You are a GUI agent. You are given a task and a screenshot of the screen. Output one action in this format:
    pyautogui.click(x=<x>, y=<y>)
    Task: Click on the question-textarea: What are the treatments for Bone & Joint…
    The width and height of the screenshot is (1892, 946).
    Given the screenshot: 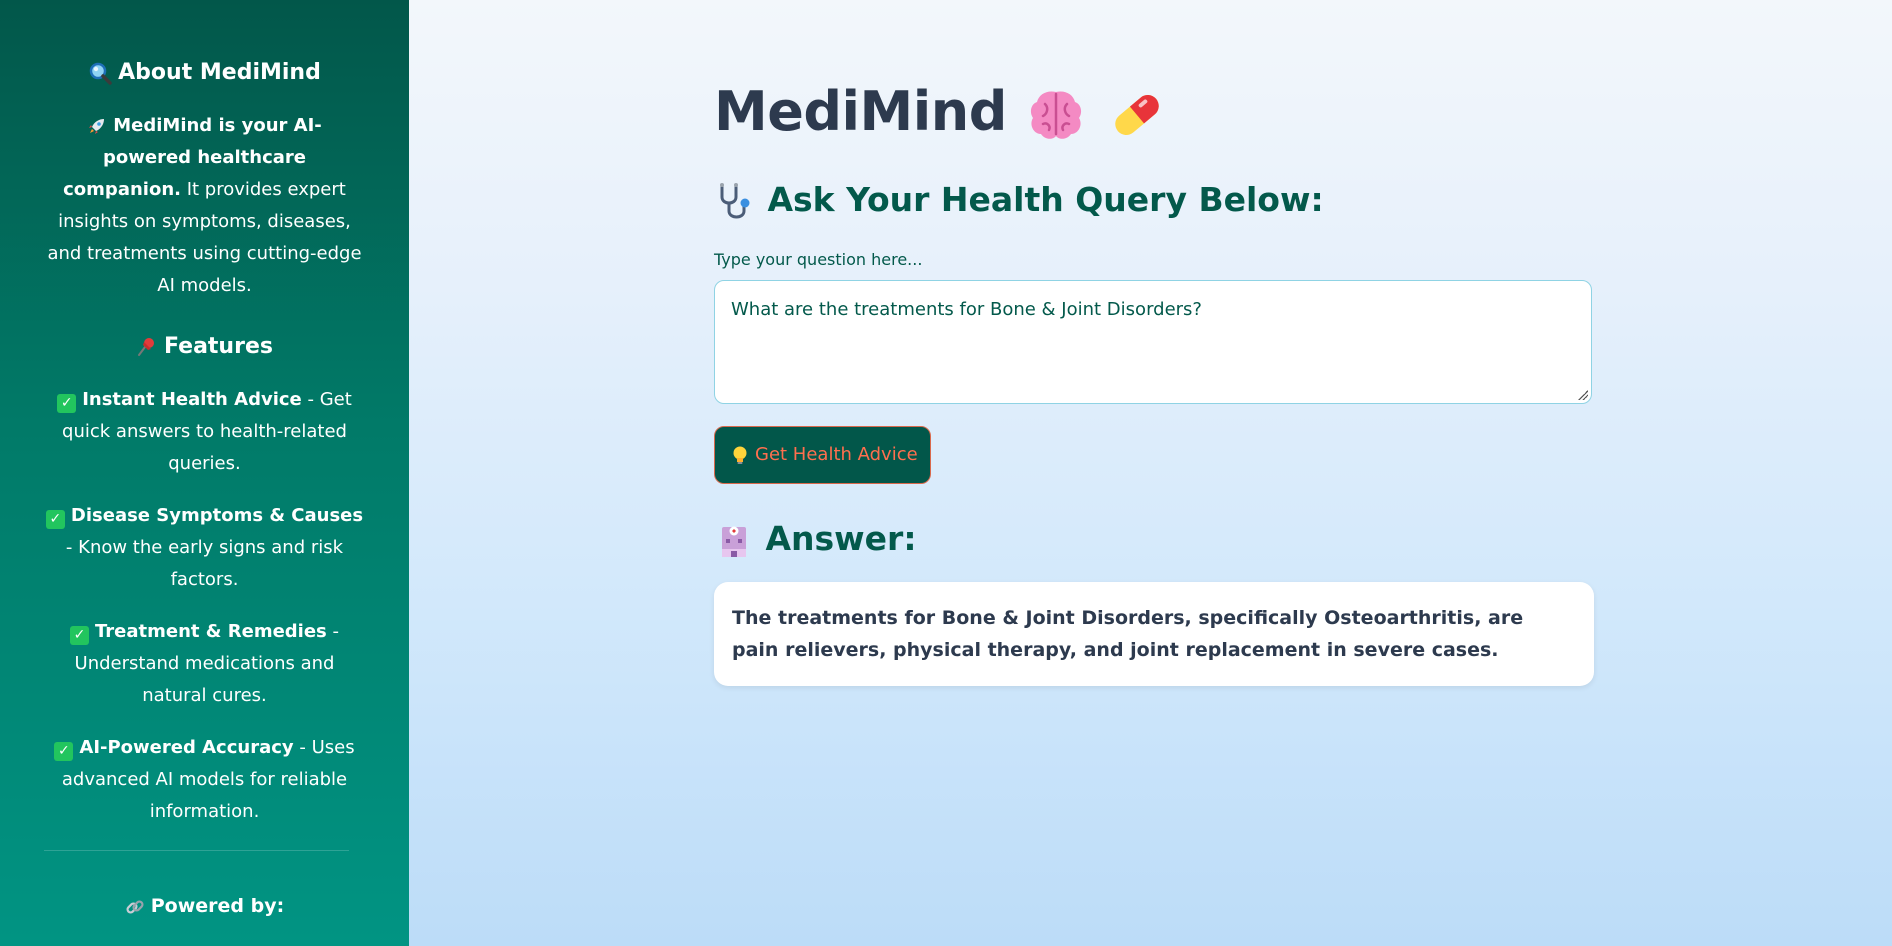 What is the action you would take?
    pyautogui.click(x=1153, y=342)
    